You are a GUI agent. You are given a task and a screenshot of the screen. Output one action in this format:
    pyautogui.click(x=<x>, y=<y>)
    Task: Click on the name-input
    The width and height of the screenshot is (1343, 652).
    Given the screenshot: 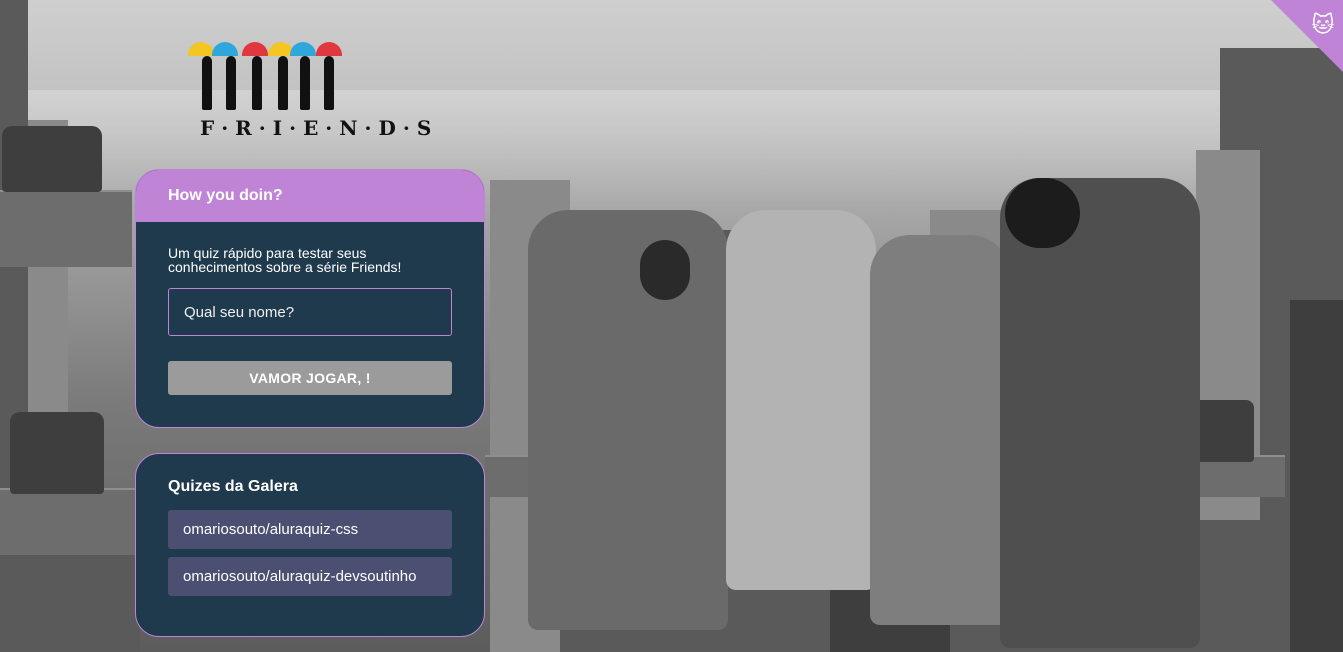 What is the action you would take?
    pyautogui.click(x=310, y=312)
    